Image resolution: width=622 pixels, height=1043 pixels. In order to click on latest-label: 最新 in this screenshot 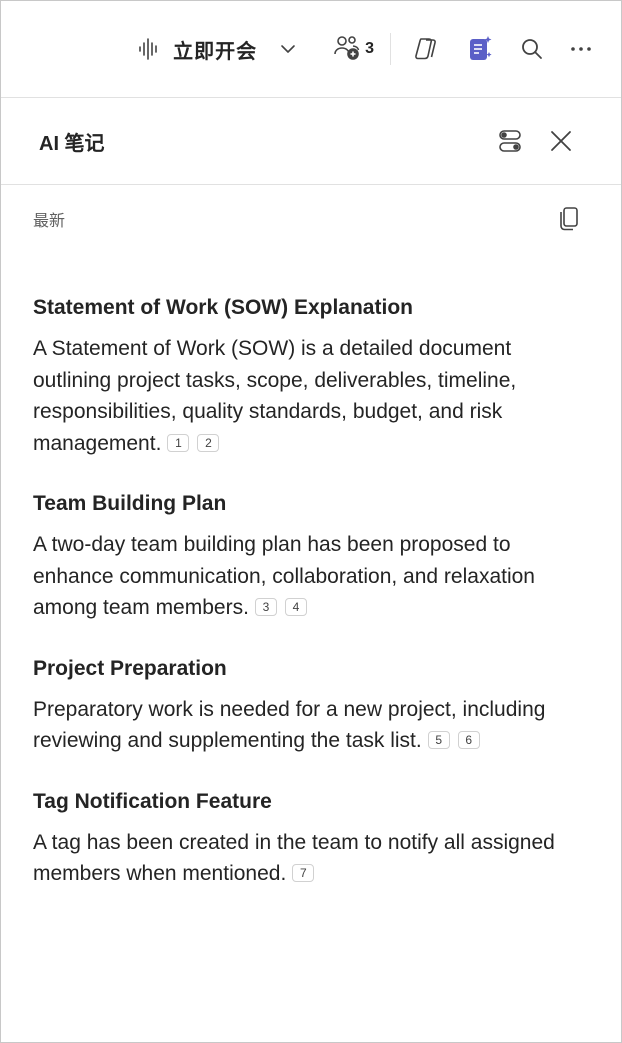, I will do `click(49, 221)`.